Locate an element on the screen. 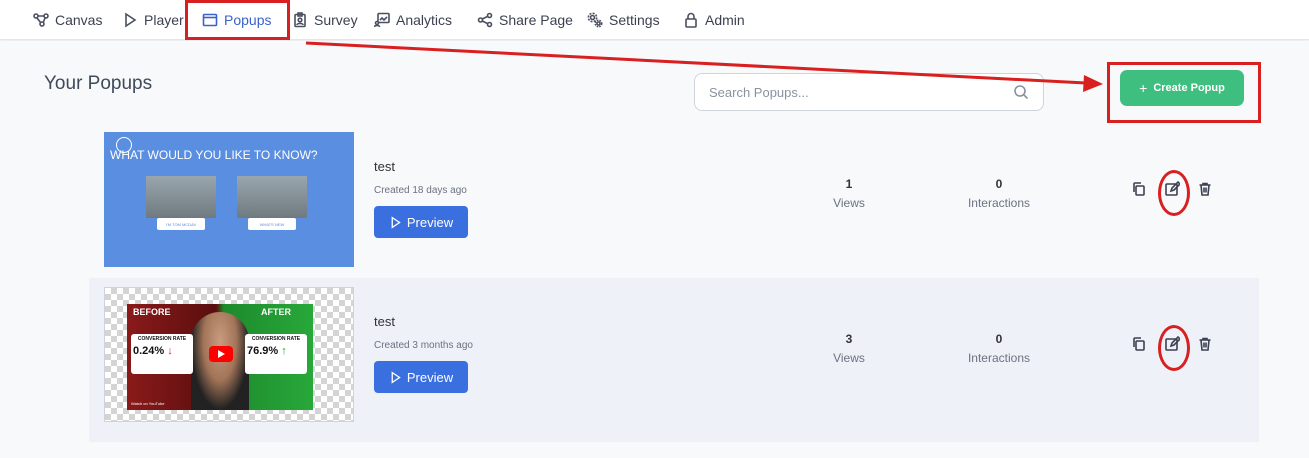  nav-item-settings: Settings is located at coordinates (623, 20).